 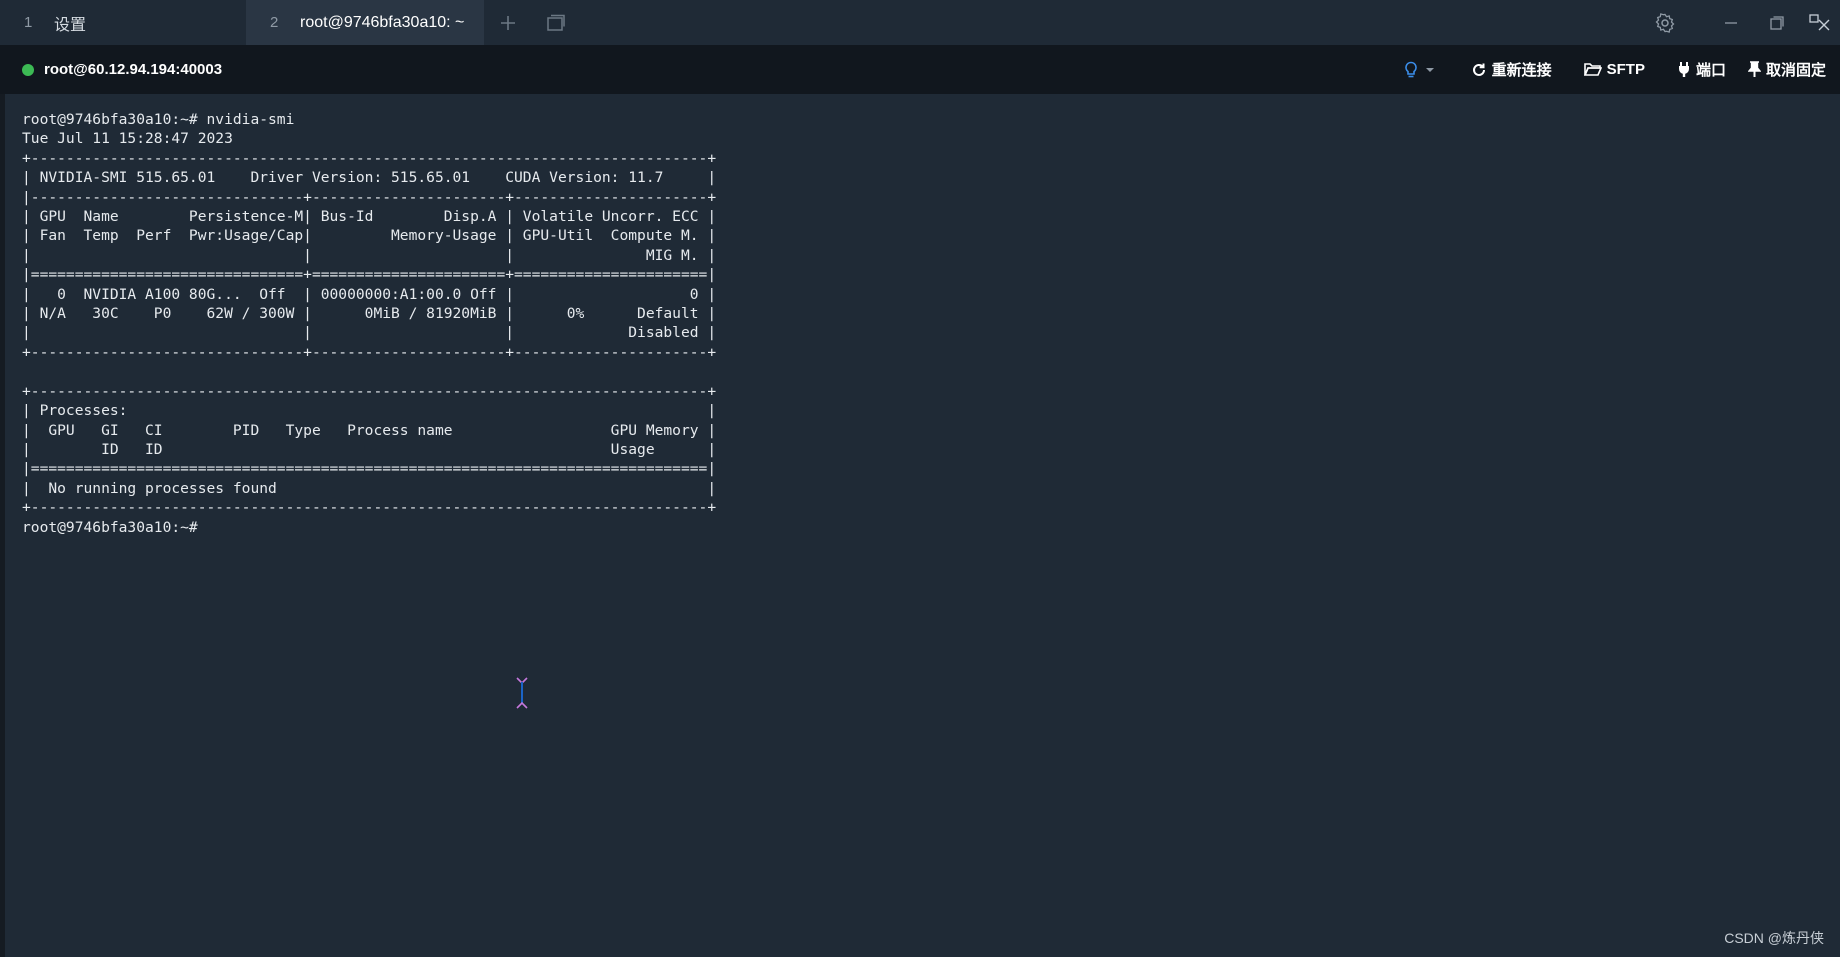 What do you see at coordinates (1777, 22) in the screenshot?
I see `restore-icon` at bounding box center [1777, 22].